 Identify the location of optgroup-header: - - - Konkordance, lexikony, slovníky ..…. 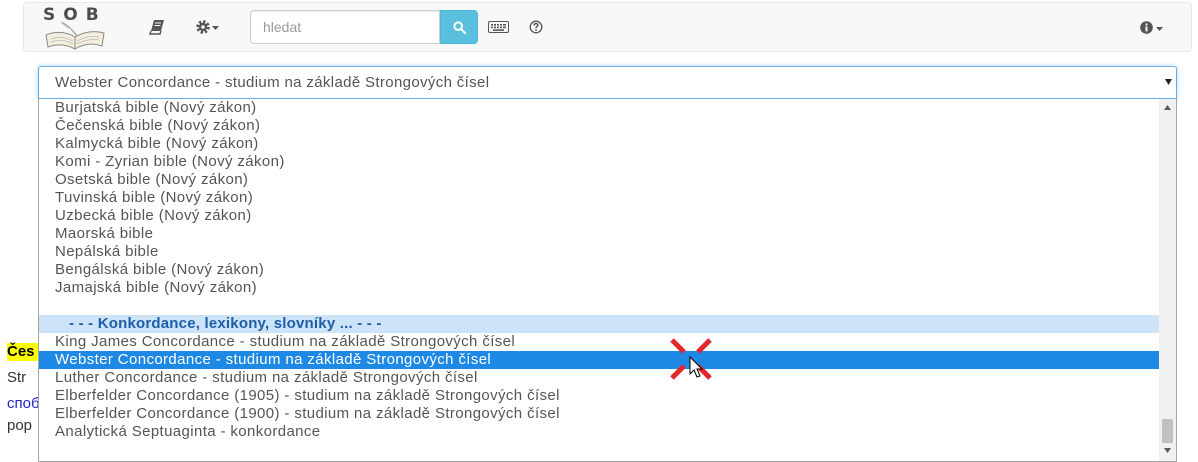
(599, 324).